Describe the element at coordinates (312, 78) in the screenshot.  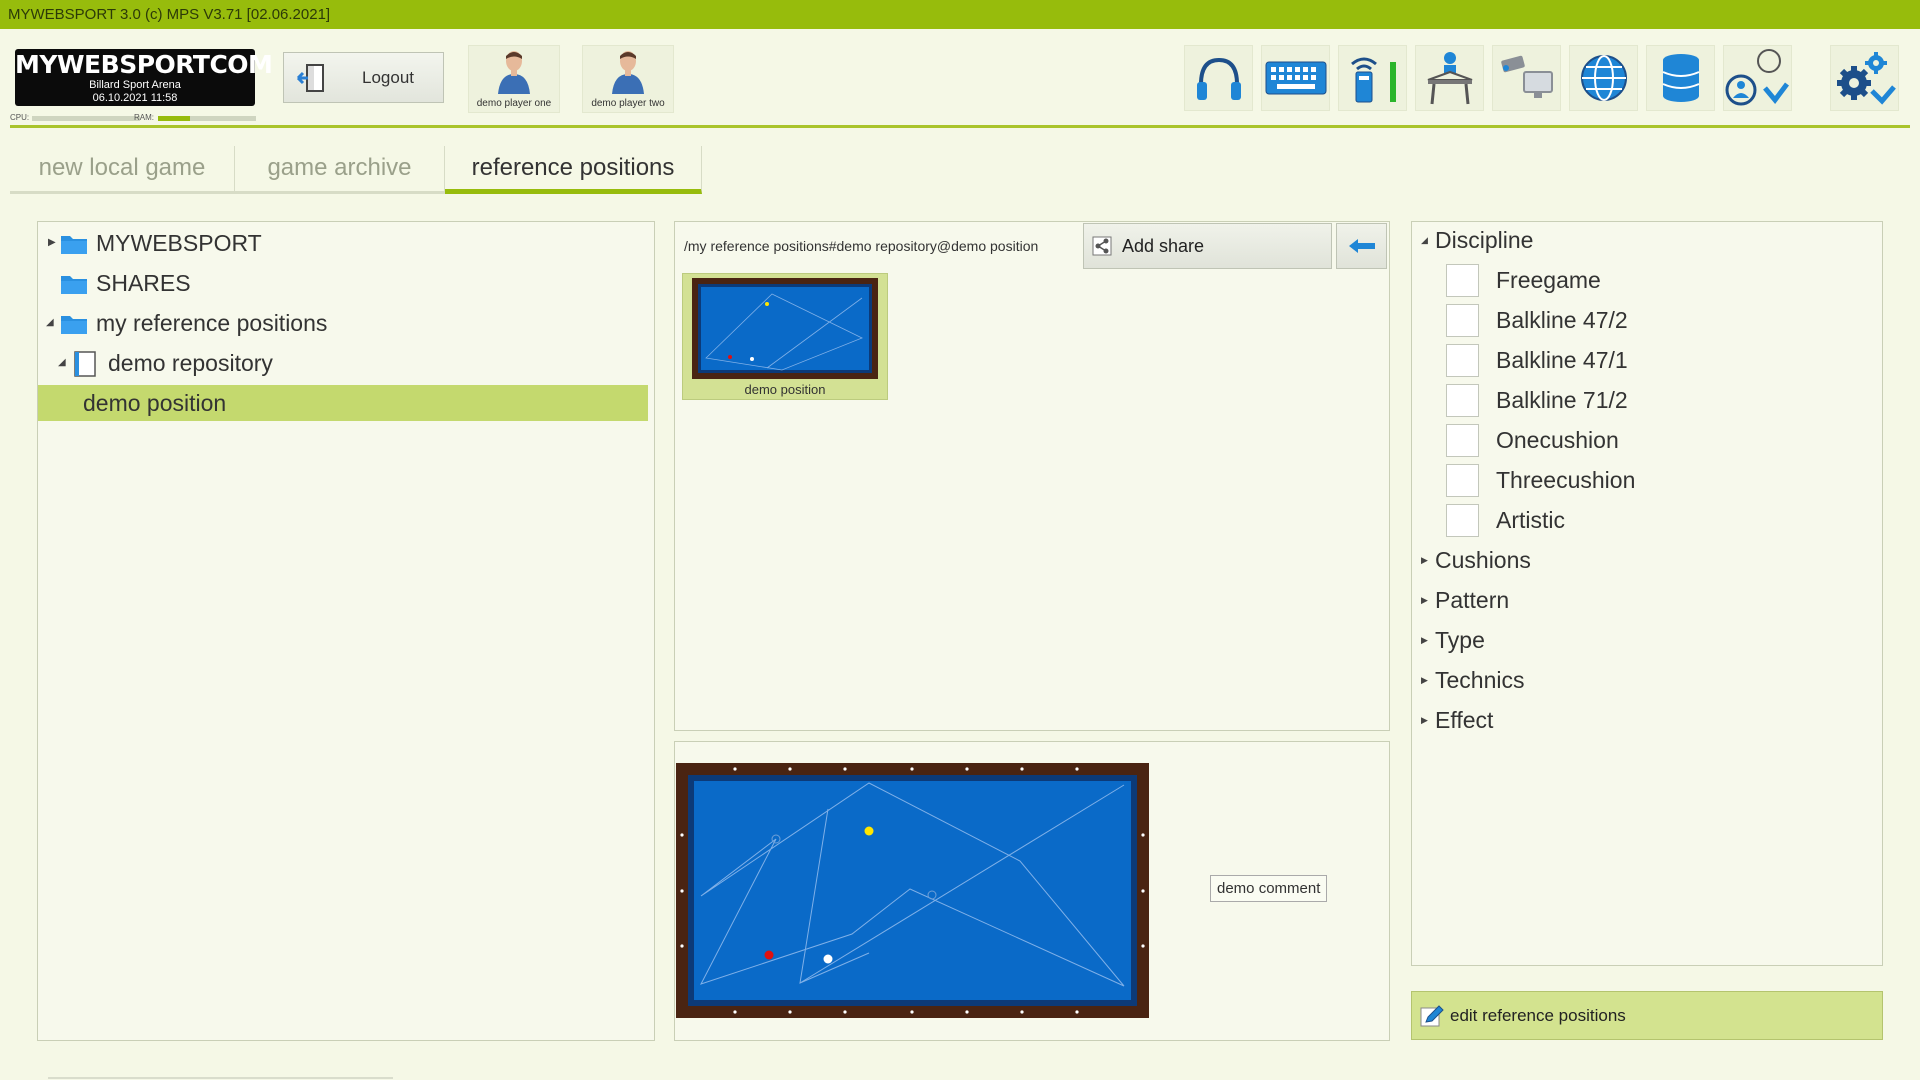
I see `logout-icon` at that location.